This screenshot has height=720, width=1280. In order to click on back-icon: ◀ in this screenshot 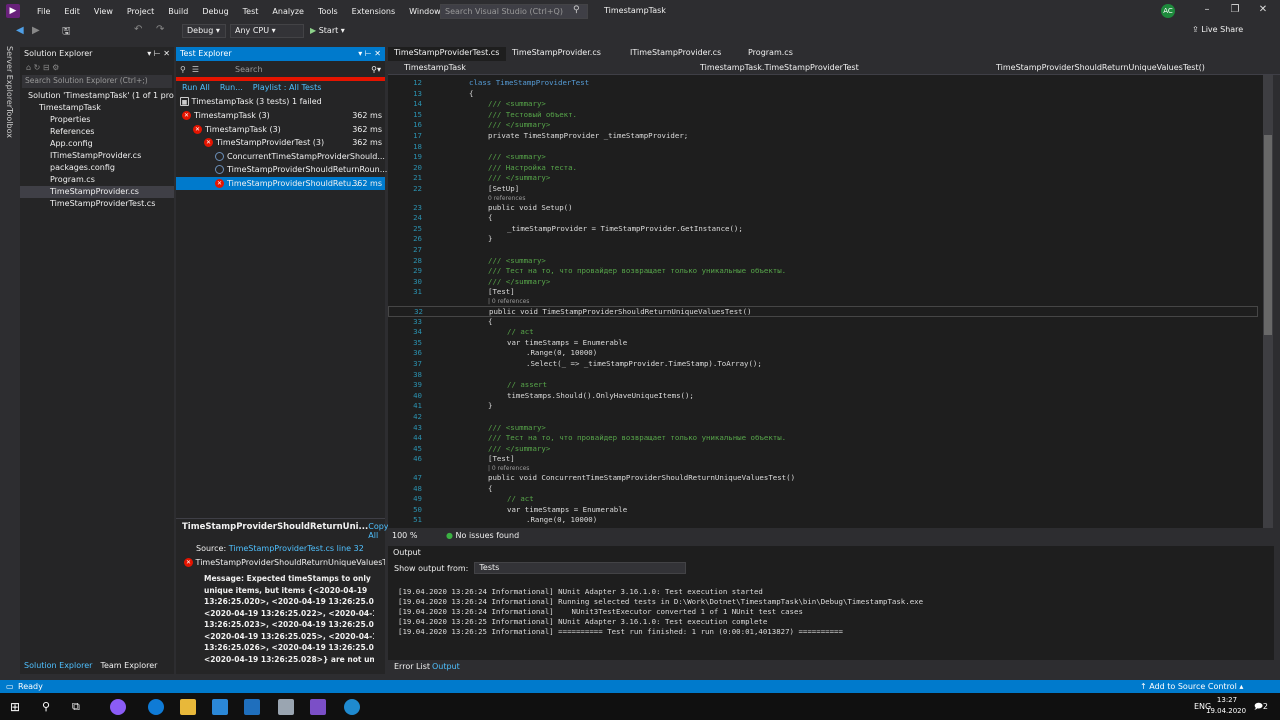, I will do `click(20, 30)`.